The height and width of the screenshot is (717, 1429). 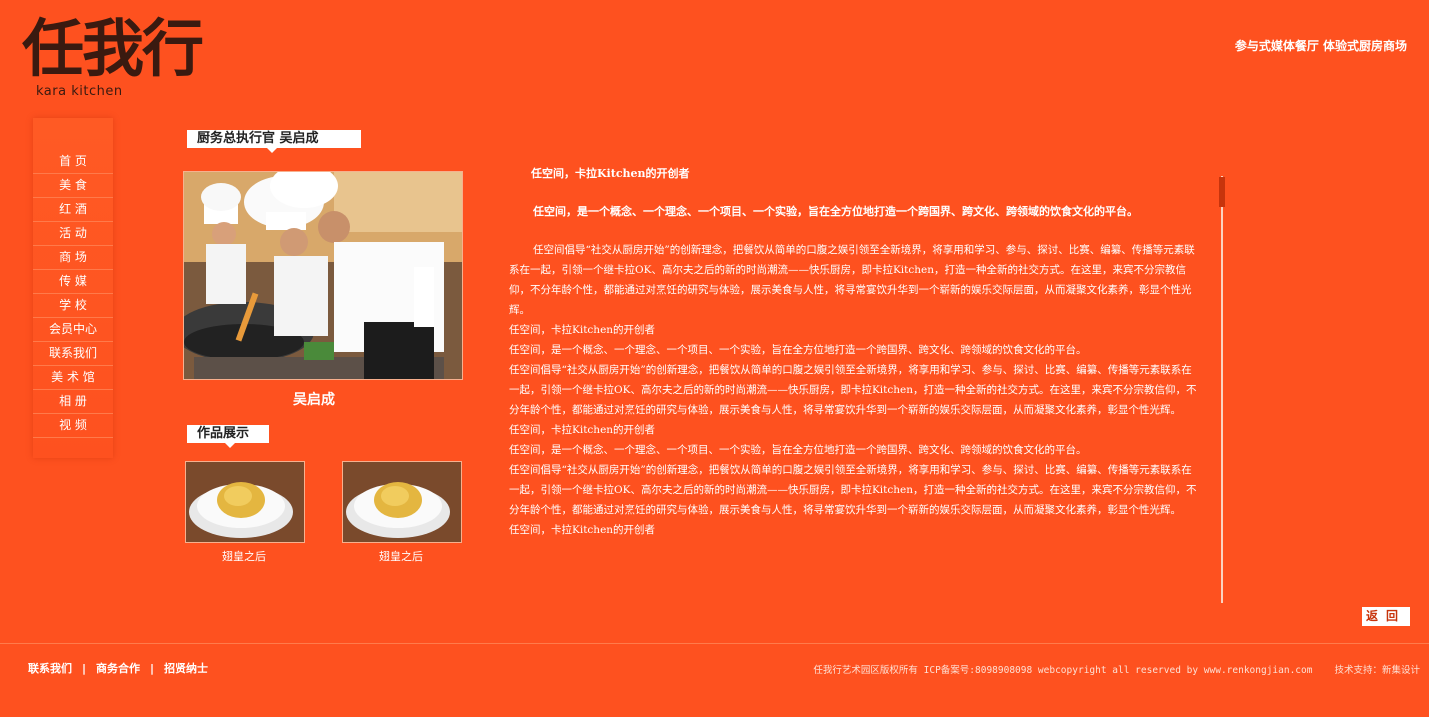 I want to click on footer-divider, so click(x=714, y=643).